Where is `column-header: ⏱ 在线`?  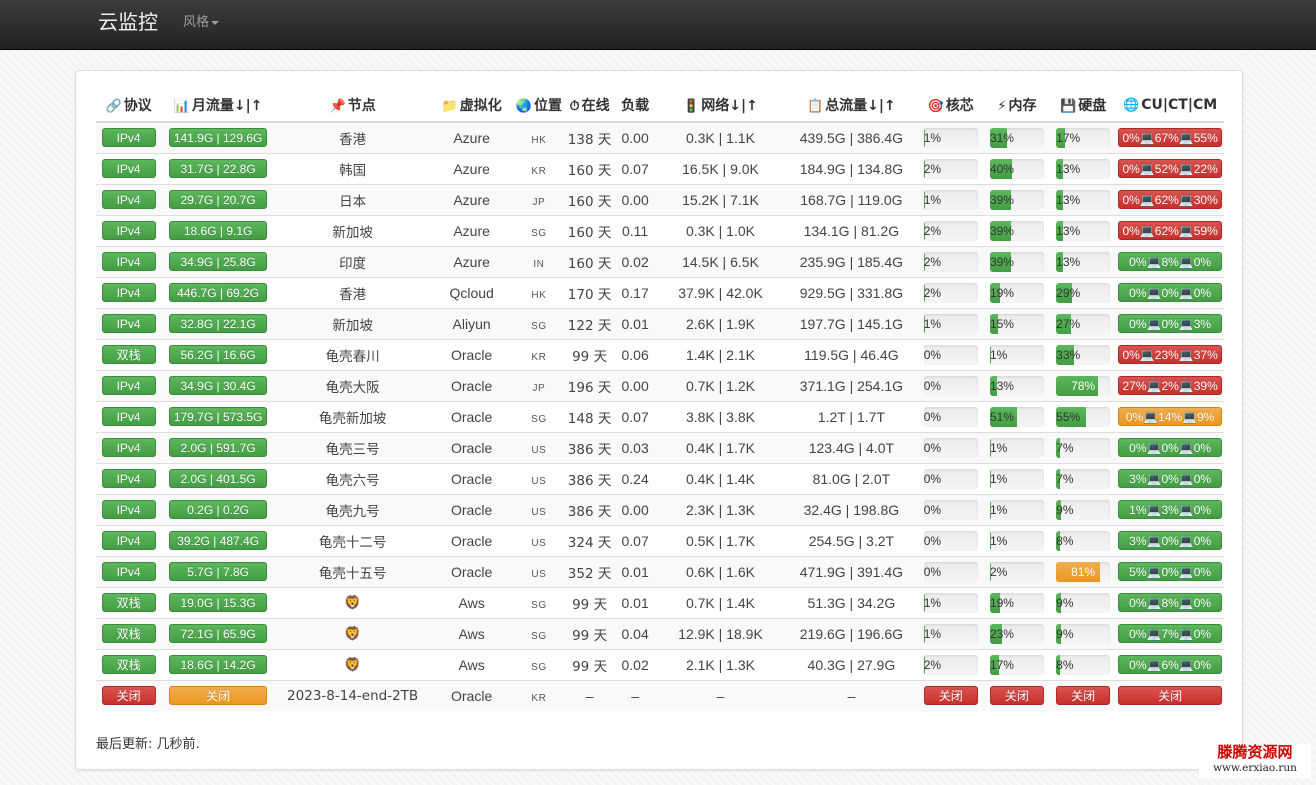
column-header: ⏱ 在线 is located at coordinates (589, 105).